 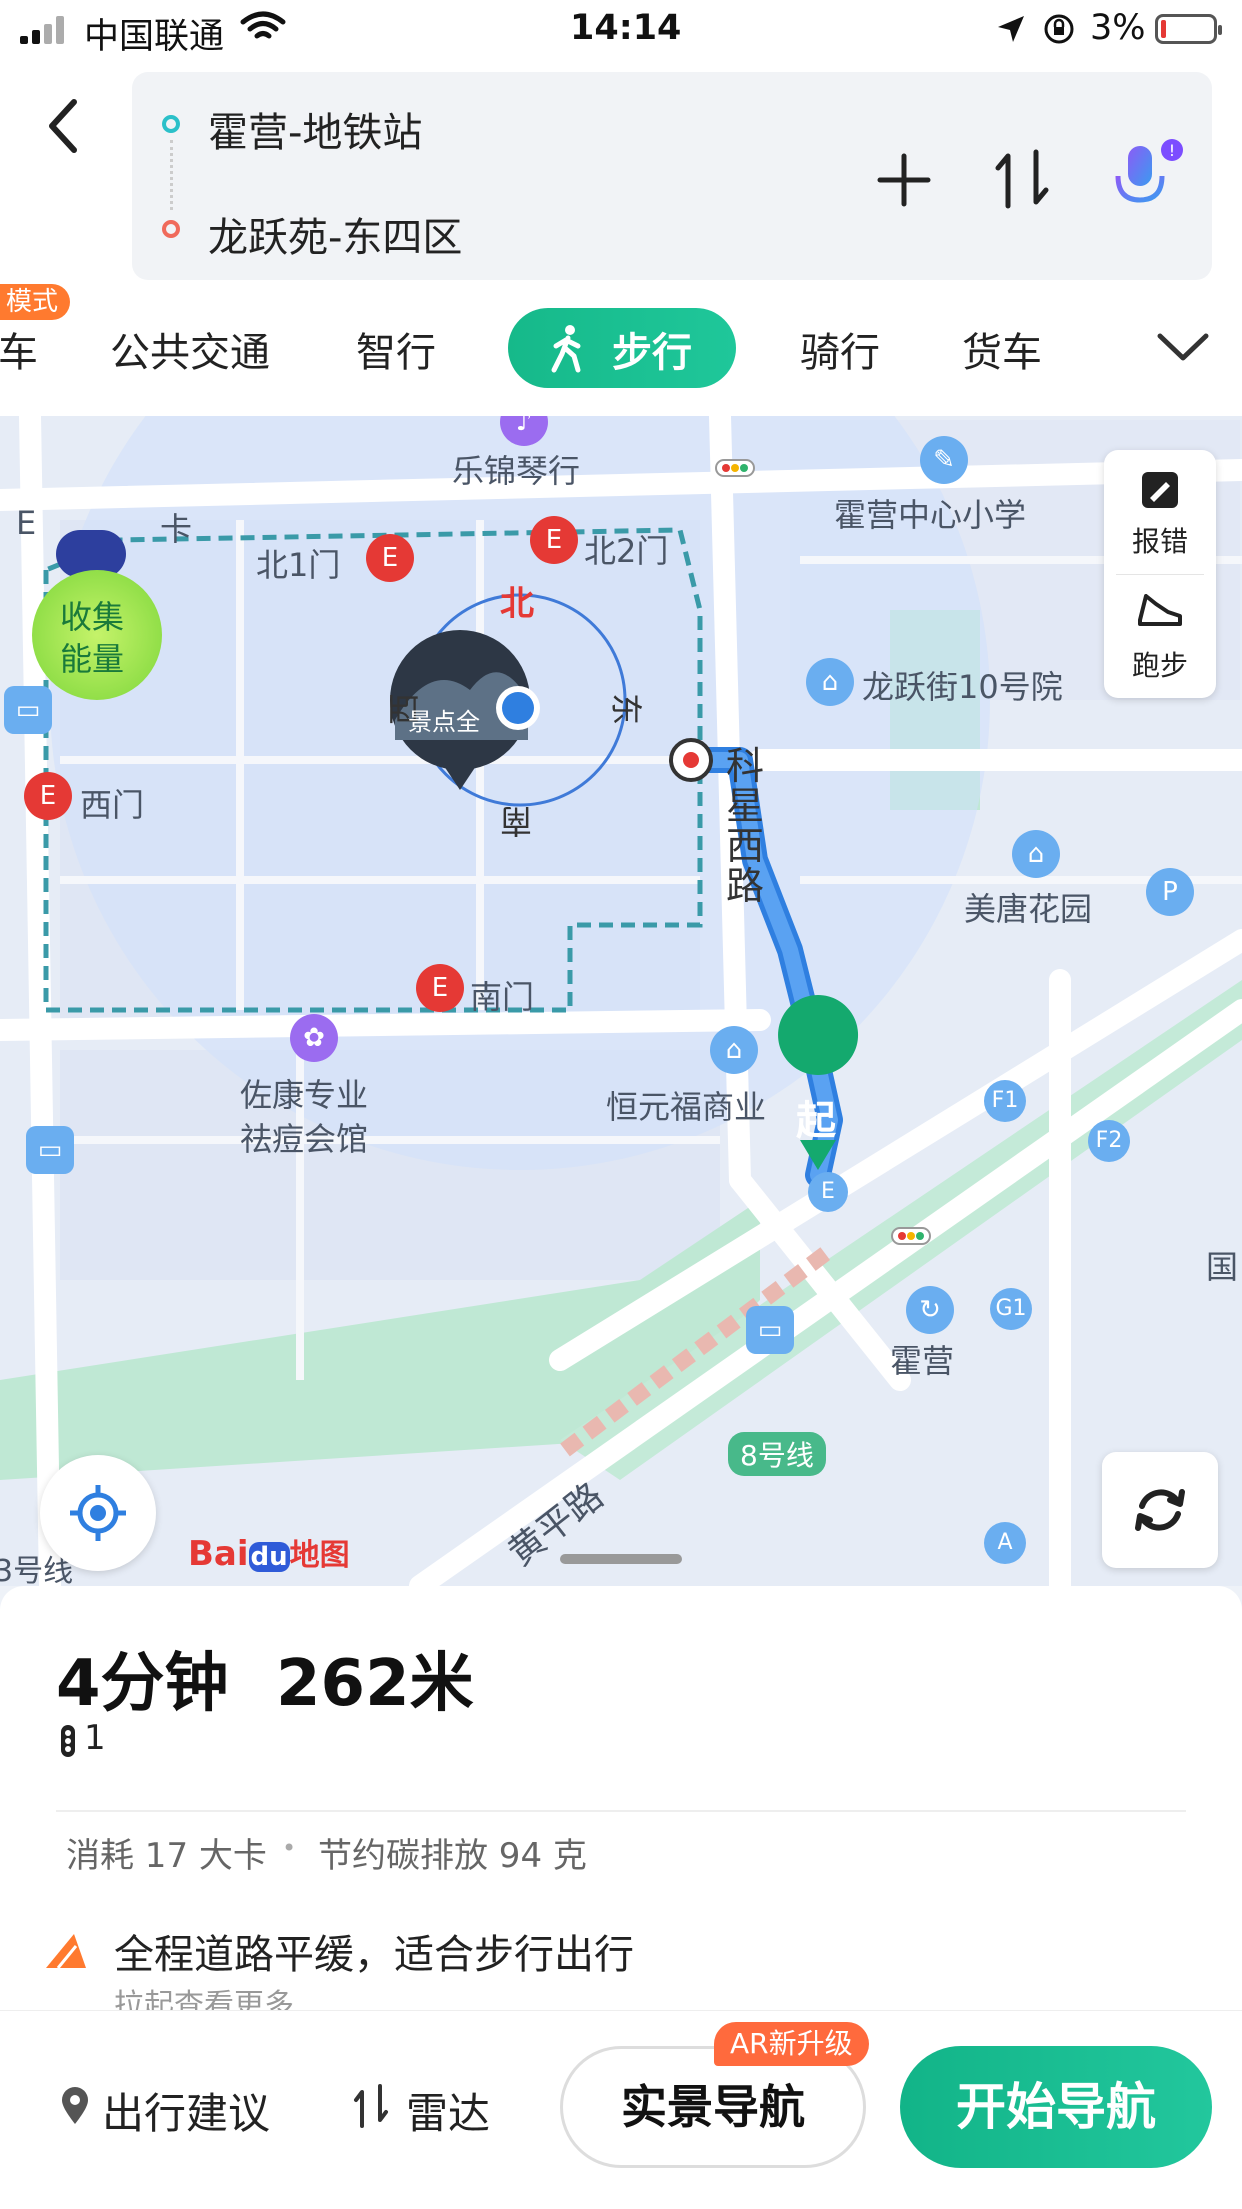 I want to click on map-handle, so click(x=621, y=1559).